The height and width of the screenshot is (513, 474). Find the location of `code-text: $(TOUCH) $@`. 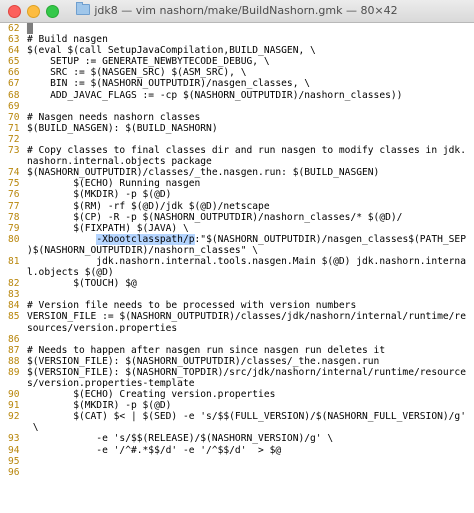

code-text: $(TOUCH) $@ is located at coordinates (82, 284).